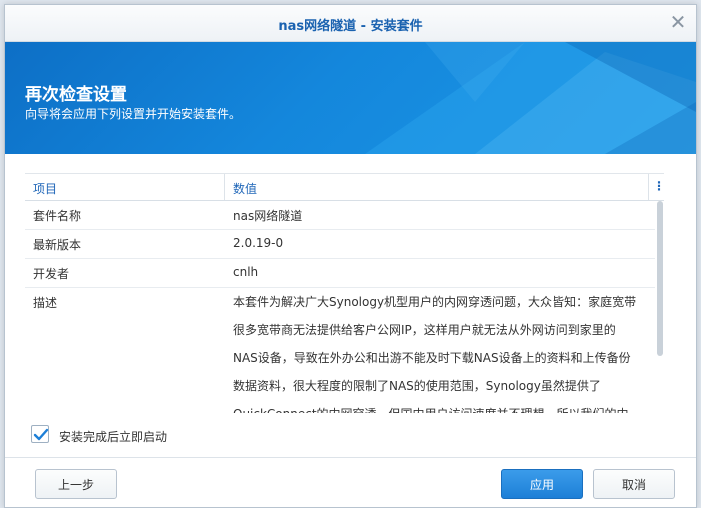  What do you see at coordinates (340, 215) in the screenshot?
I see `table-row: 套件名称 nas网络隧道` at bounding box center [340, 215].